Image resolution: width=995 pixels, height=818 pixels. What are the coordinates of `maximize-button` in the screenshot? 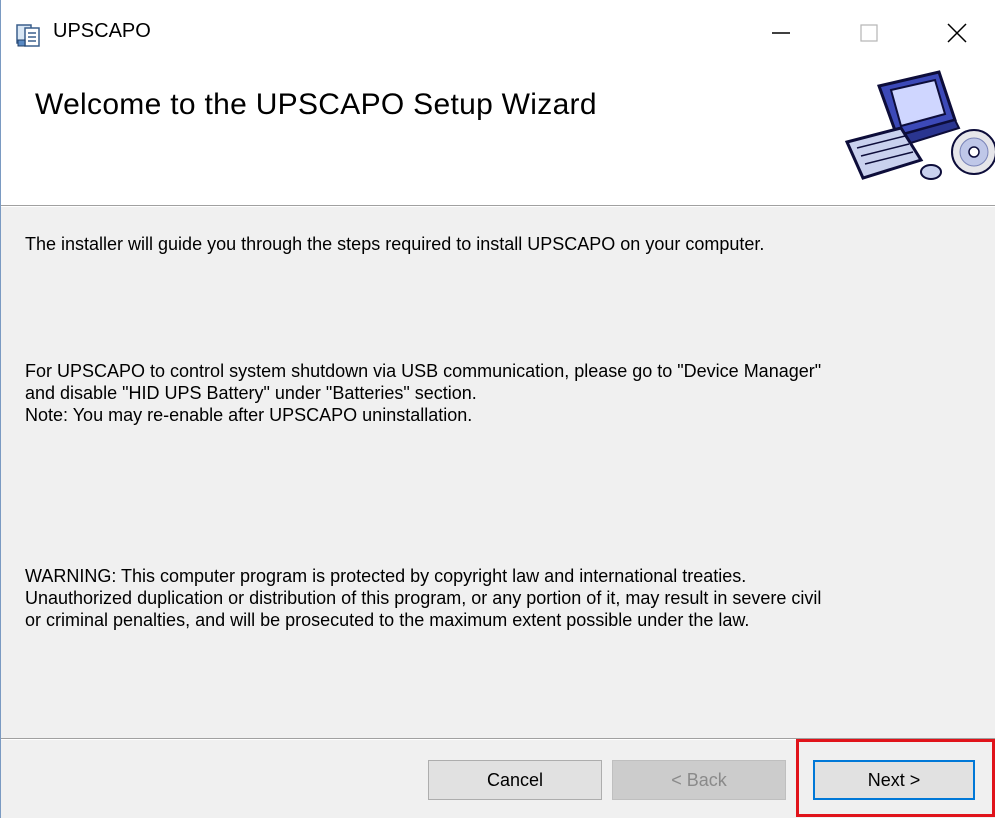 It's located at (869, 33).